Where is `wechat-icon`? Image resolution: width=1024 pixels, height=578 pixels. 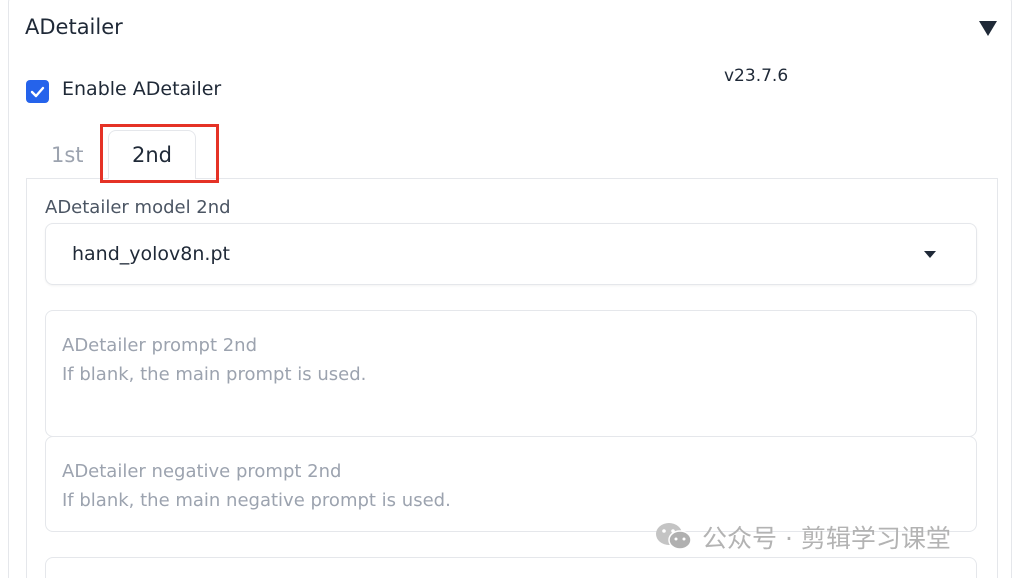
wechat-icon is located at coordinates (674, 536).